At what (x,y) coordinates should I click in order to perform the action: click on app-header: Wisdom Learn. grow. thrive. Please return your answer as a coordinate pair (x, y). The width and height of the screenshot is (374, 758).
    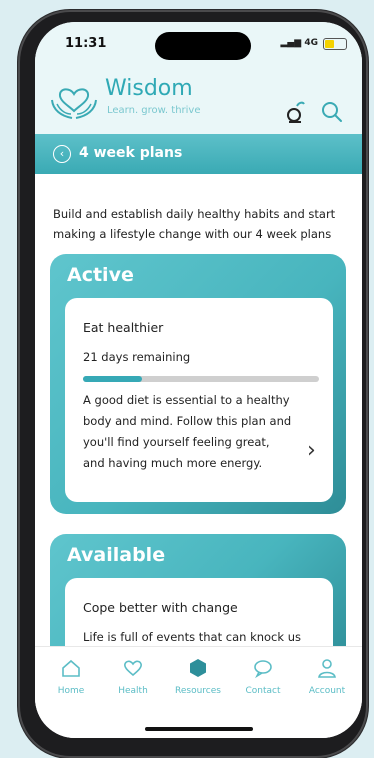
    Looking at the image, I should click on (198, 103).